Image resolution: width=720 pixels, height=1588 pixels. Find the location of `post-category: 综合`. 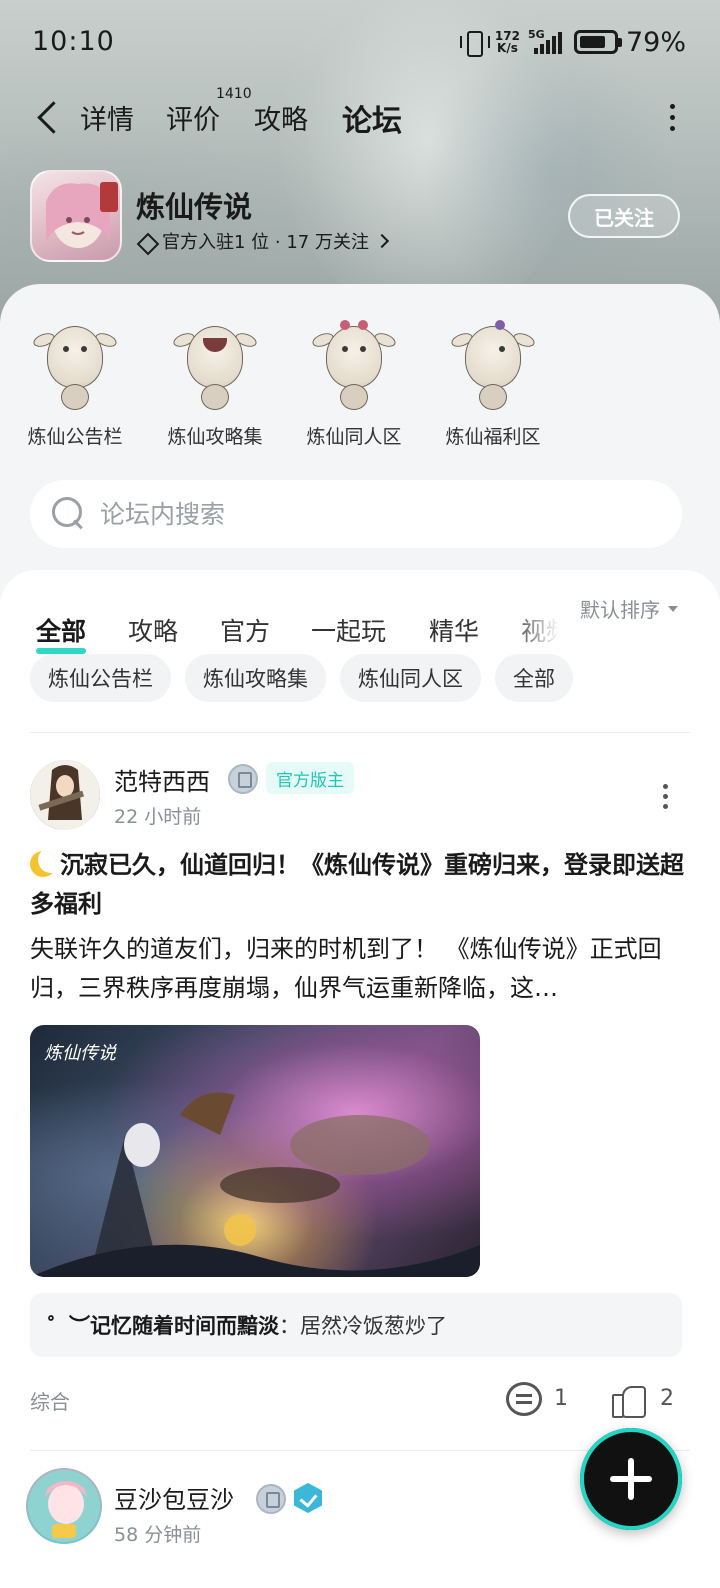

post-category: 综合 is located at coordinates (50, 1400).